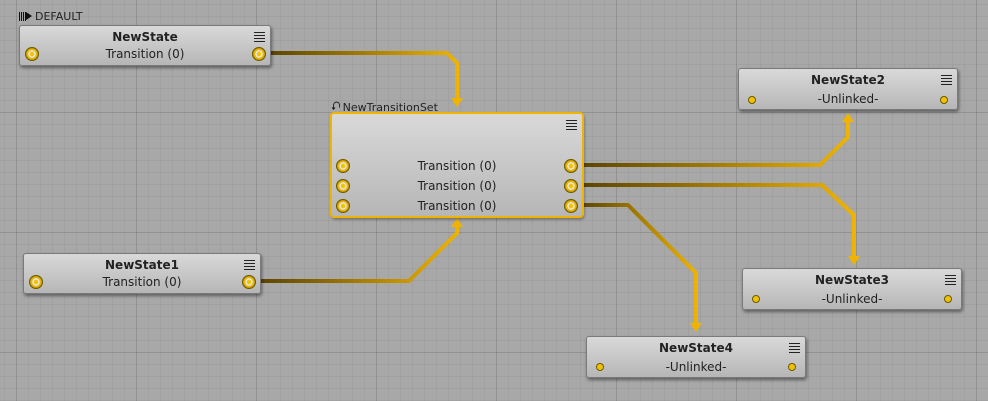  Describe the element at coordinates (145, 37) in the screenshot. I see `node-title: NewState` at that location.